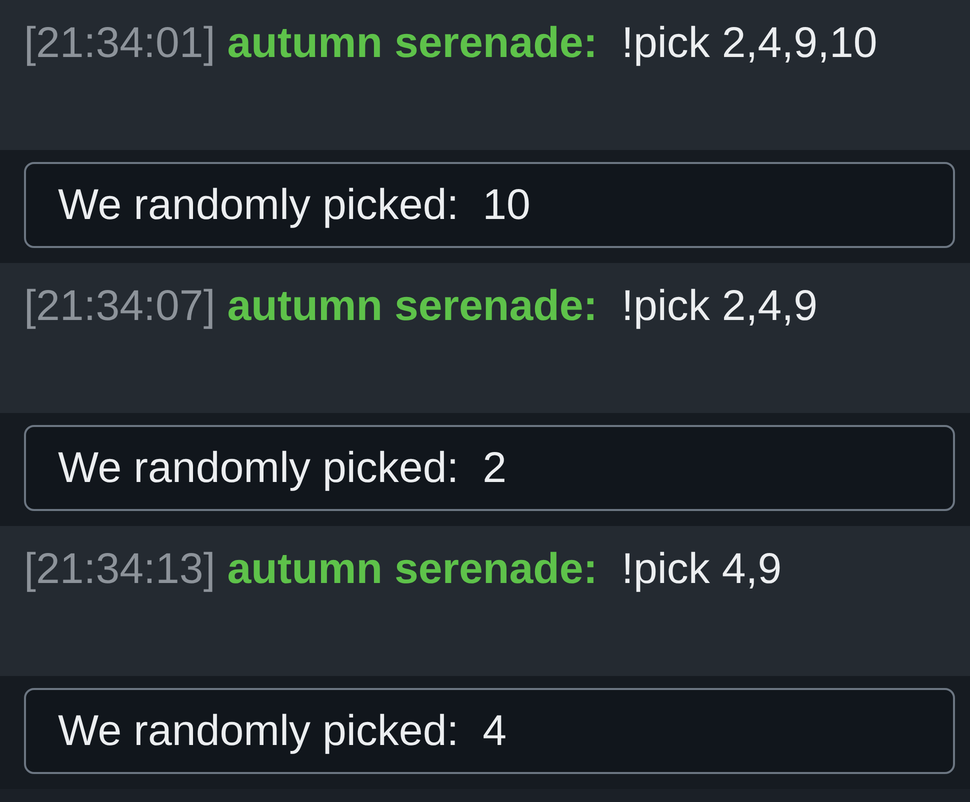 The width and height of the screenshot is (970, 802). I want to click on bot-reply-text: We randomly picked: 4, so click(282, 731).